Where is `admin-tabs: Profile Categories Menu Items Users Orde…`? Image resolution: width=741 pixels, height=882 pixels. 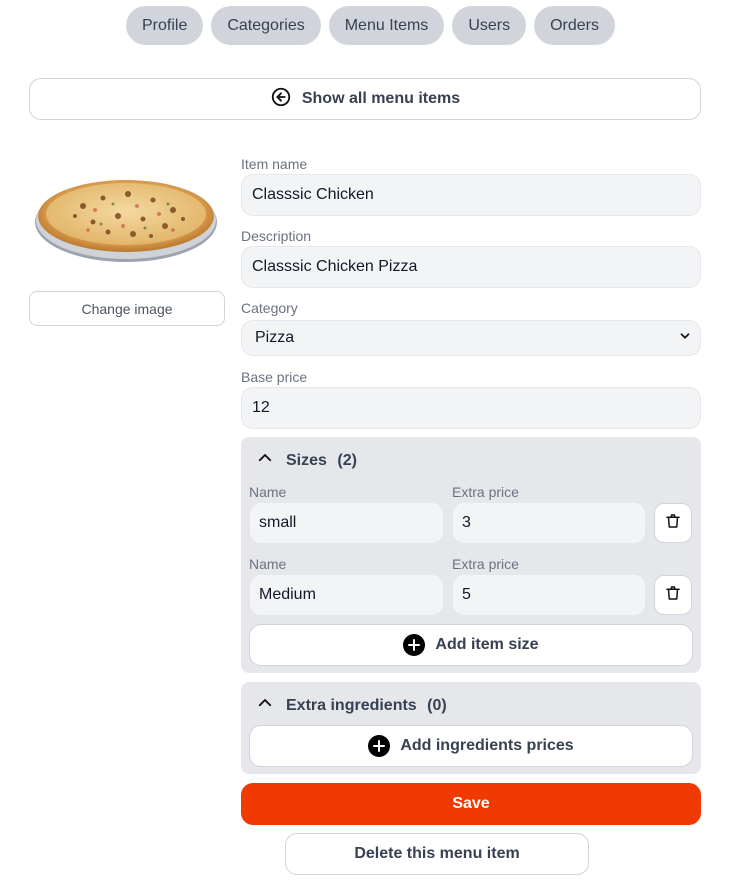 admin-tabs: Profile Categories Menu Items Users Orde… is located at coordinates (370, 25).